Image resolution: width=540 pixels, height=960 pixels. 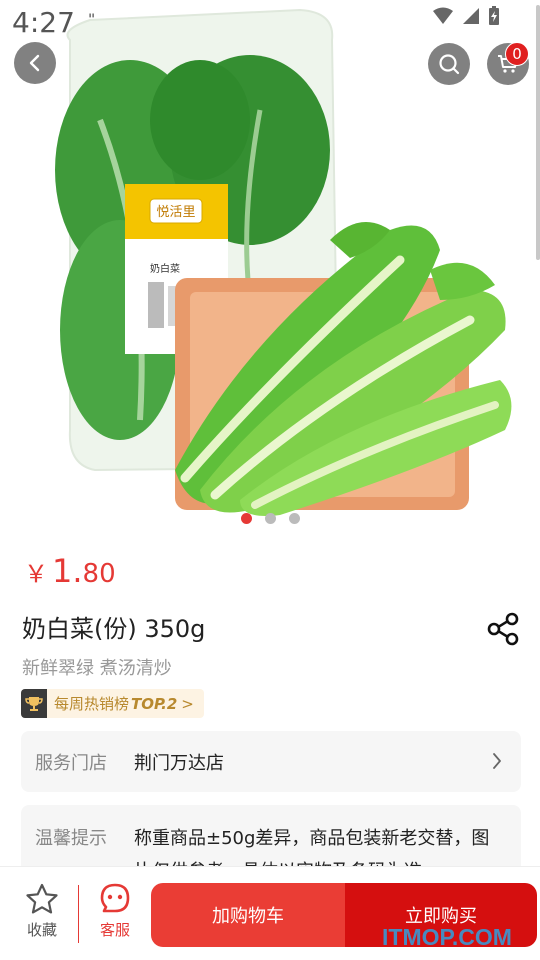 I want to click on package-brand-text: 悦活里, so click(x=175, y=212).